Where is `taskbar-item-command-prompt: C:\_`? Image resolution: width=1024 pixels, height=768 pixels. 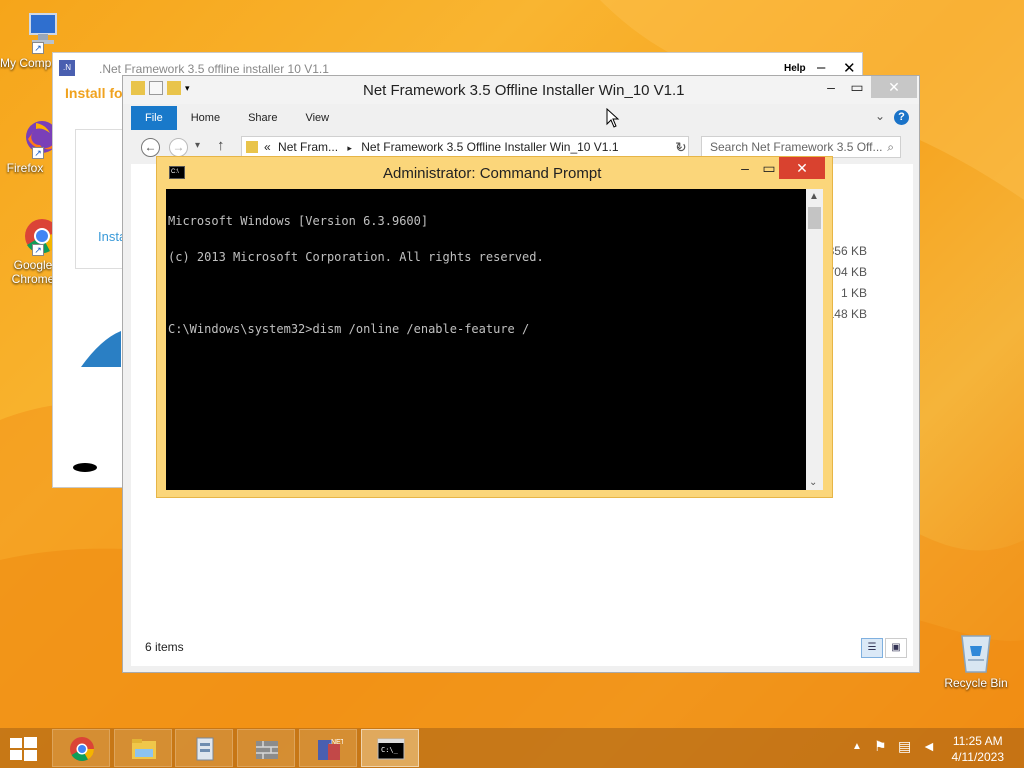
taskbar-item-command-prompt: C:\_ is located at coordinates (390, 748).